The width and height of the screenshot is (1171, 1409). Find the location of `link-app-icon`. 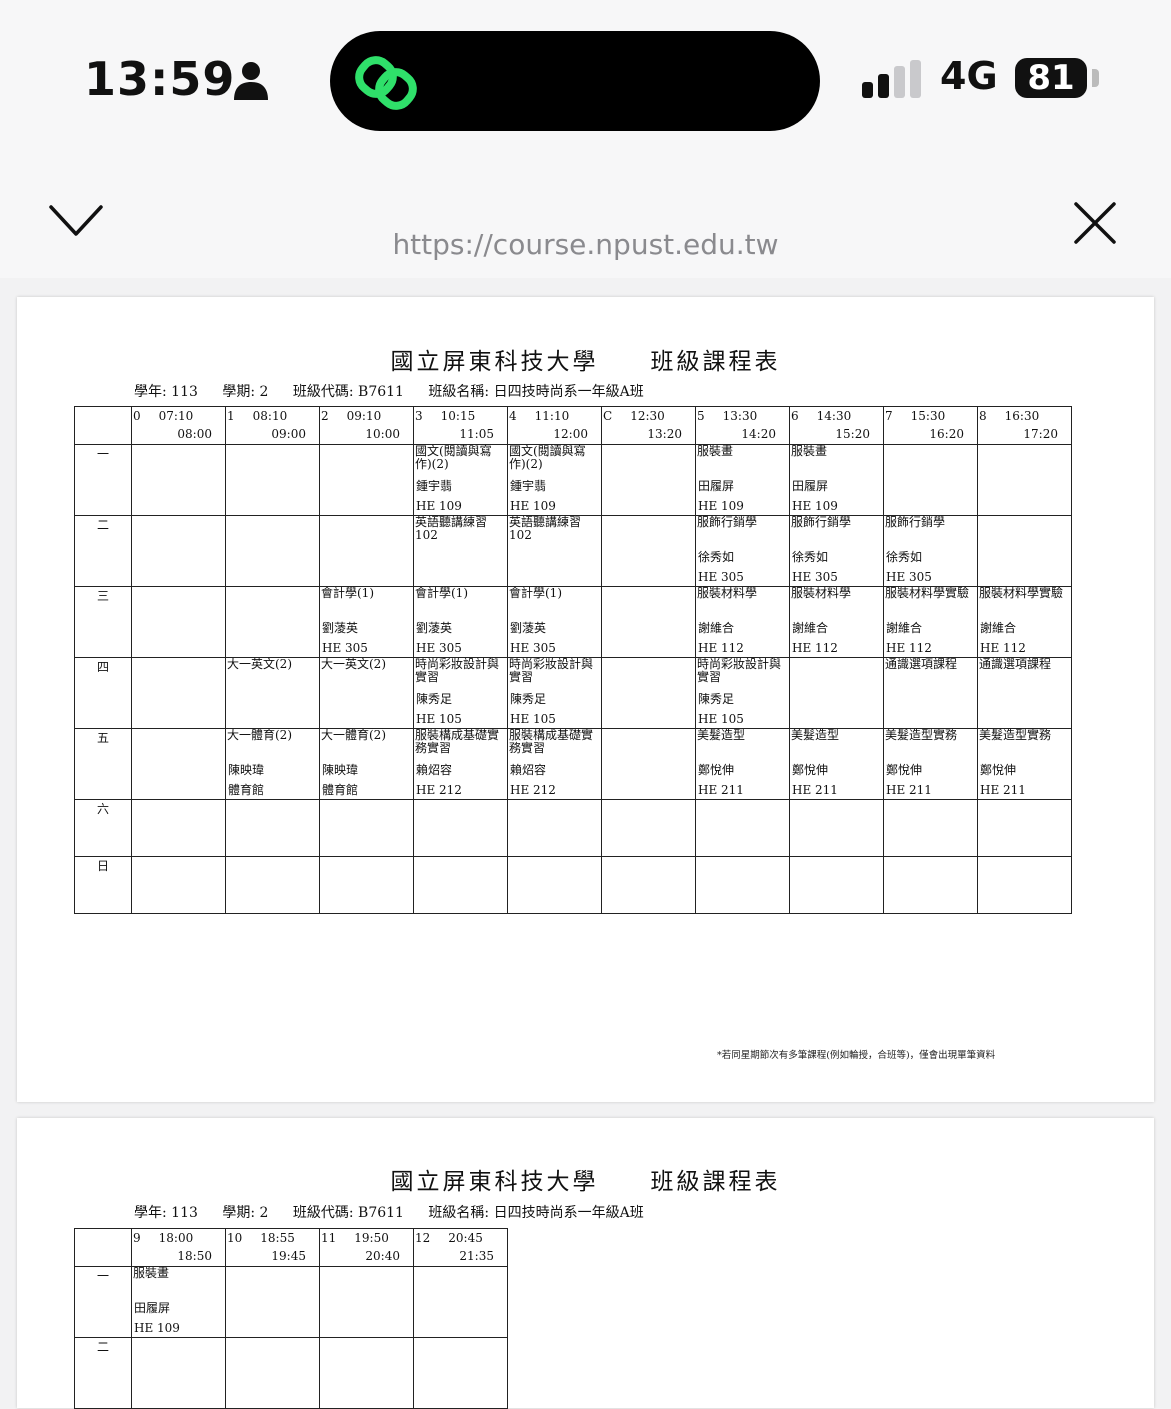

link-app-icon is located at coordinates (386, 83).